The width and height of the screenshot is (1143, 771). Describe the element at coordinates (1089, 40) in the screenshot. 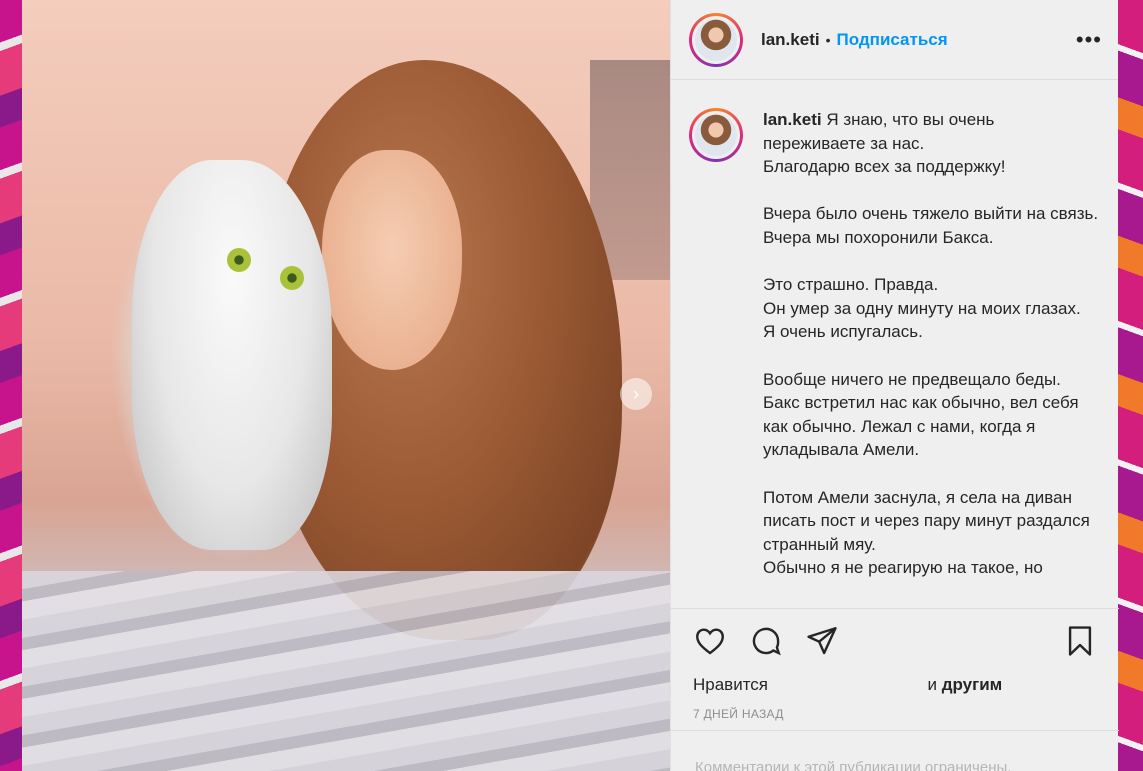

I see `more-options-icon: •••` at that location.